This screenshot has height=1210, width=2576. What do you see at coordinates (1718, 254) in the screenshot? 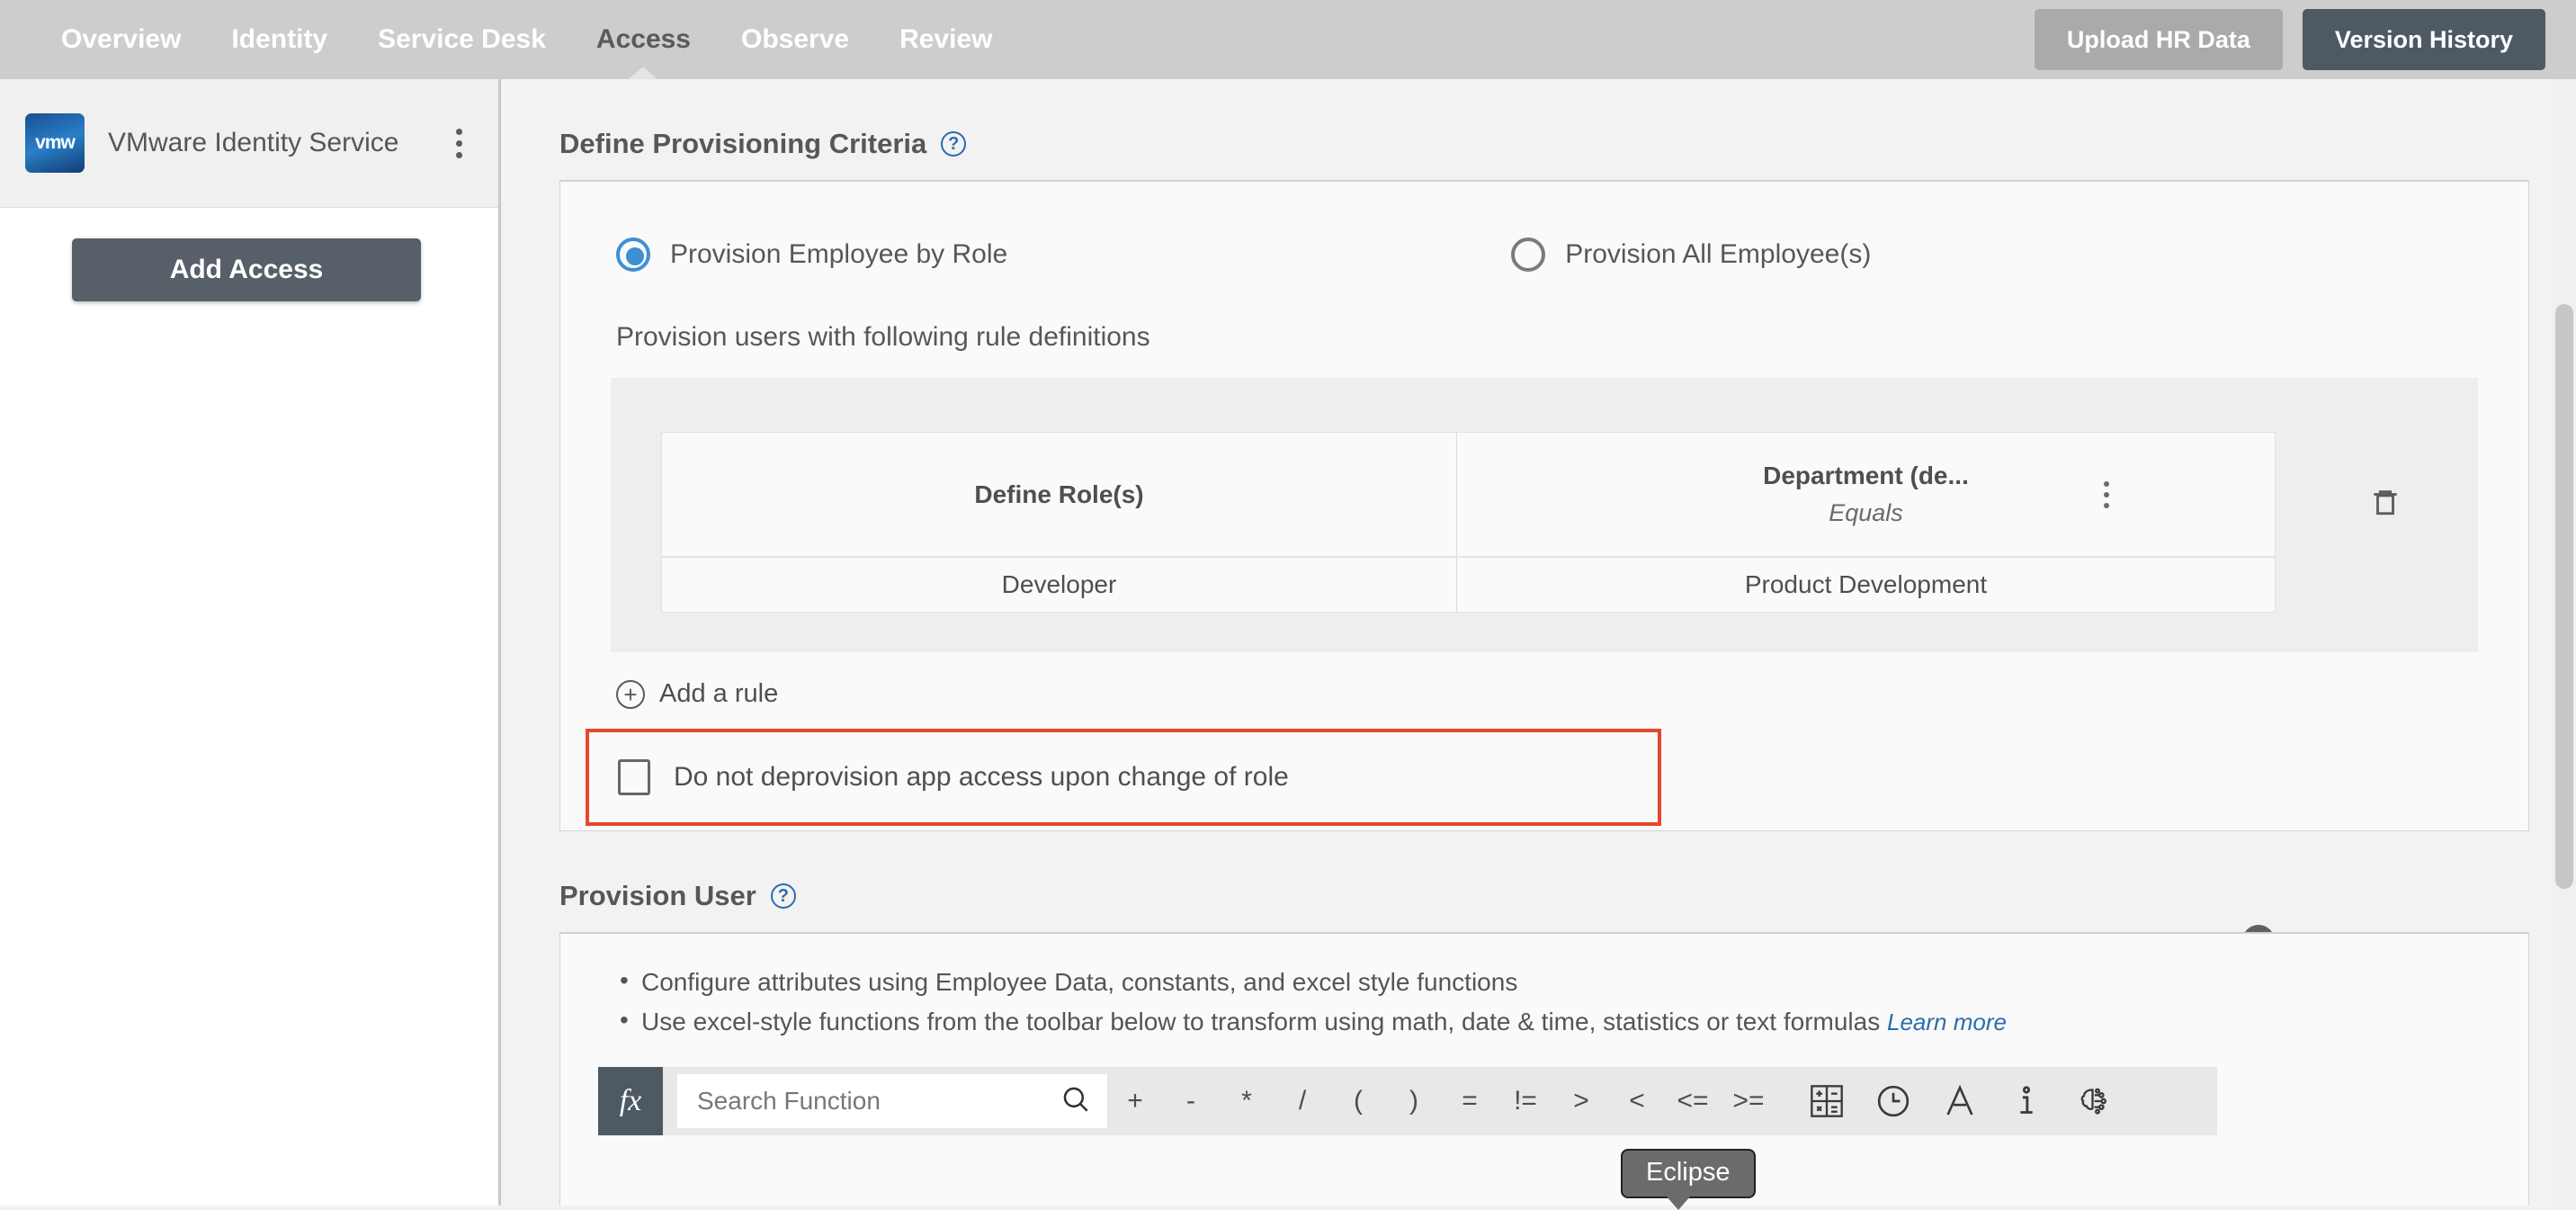
I see `radio-label-all-employees: Provision All Employee(s)` at bounding box center [1718, 254].